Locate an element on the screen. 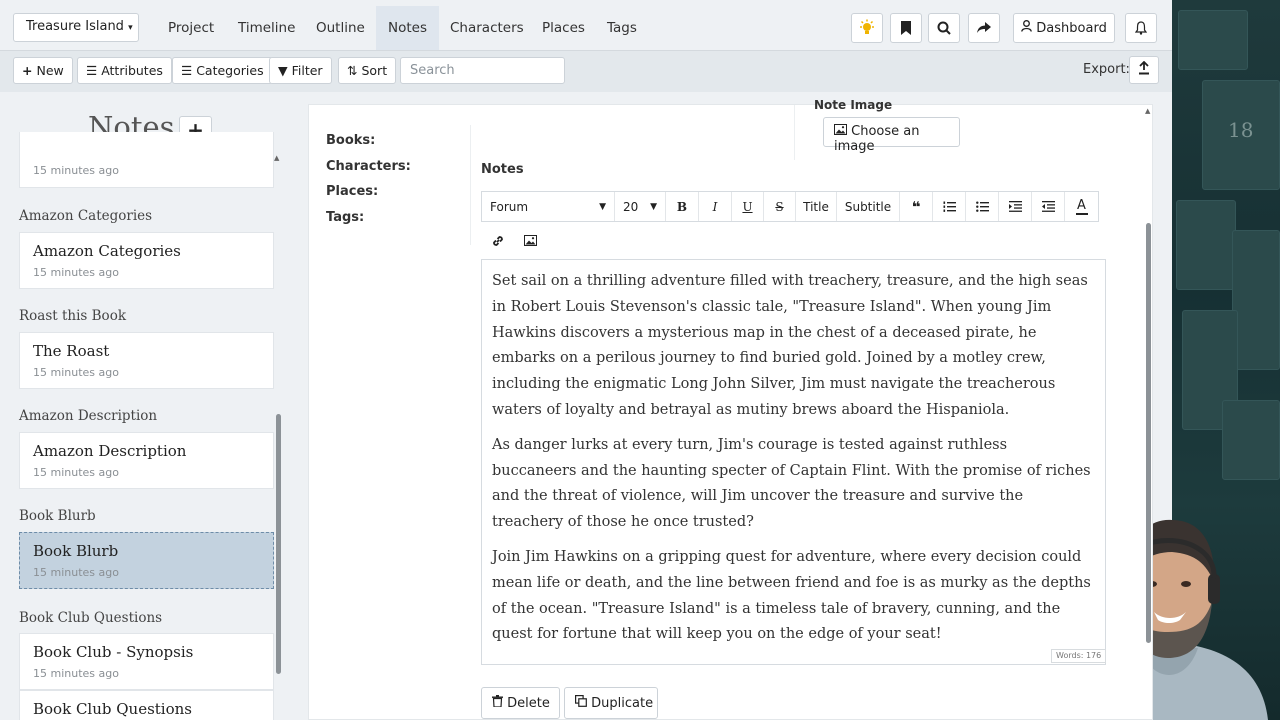 The width and height of the screenshot is (1280, 720). font-size-value: 20 is located at coordinates (631, 206).